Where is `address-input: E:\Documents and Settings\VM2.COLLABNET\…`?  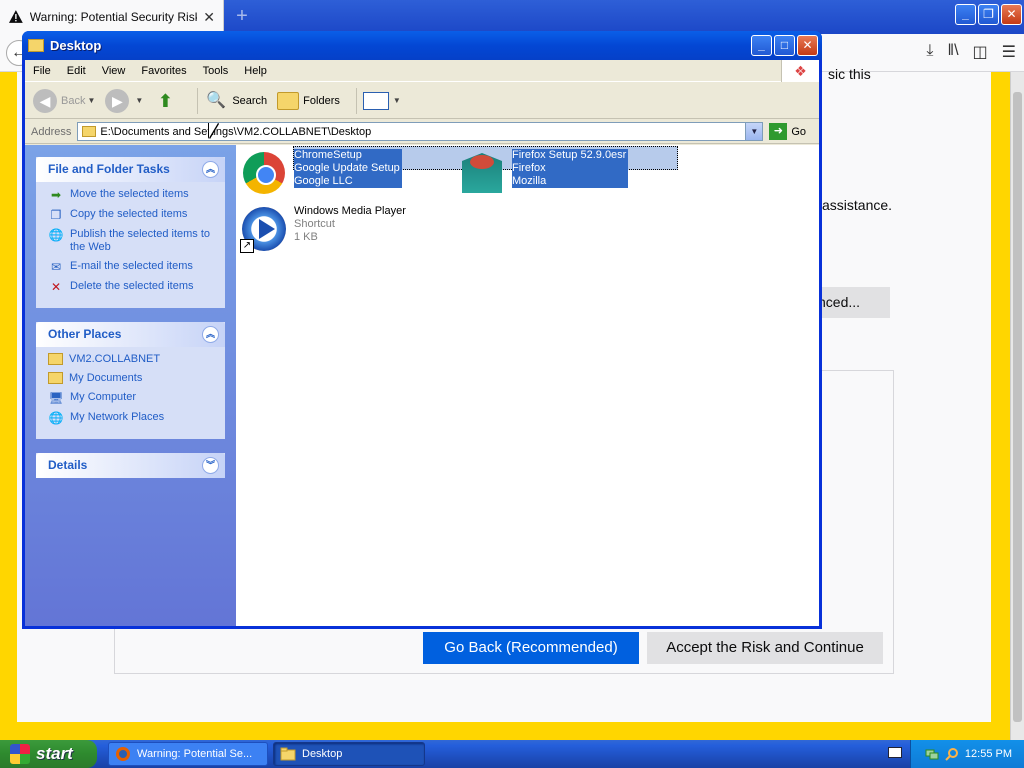 address-input: E:\Documents and Settings\VM2.COLLABNET\… is located at coordinates (420, 131).